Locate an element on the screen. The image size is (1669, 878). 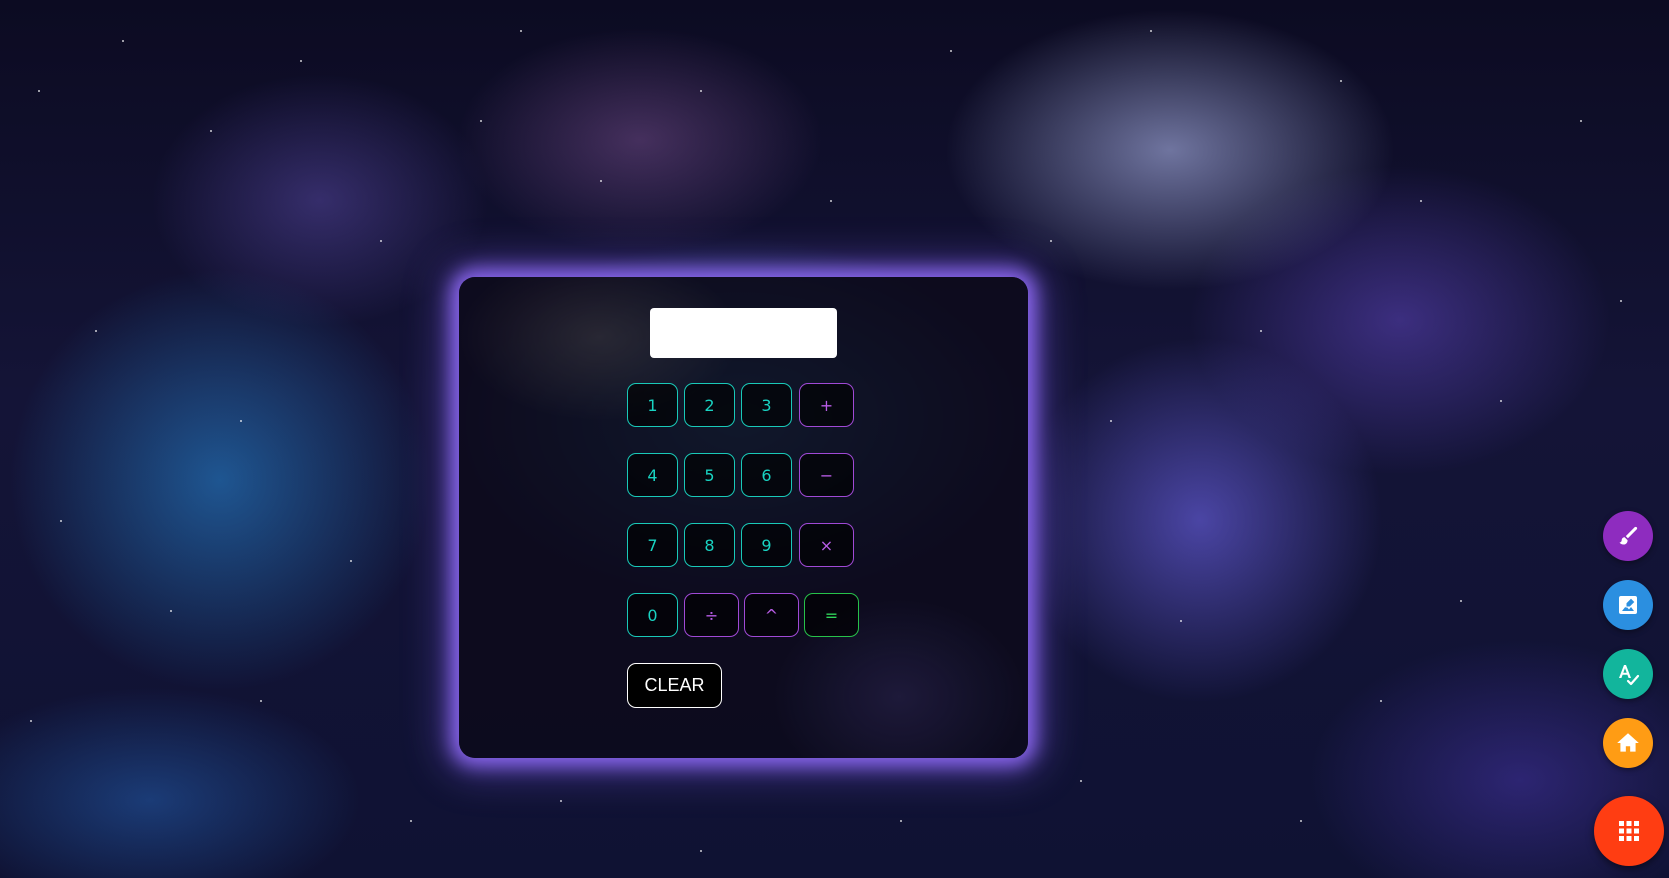
paintbrush-icon is located at coordinates (1628, 535).